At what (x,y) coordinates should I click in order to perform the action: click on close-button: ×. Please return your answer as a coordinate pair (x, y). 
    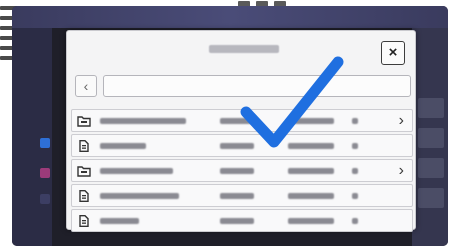
    Looking at the image, I should click on (393, 53).